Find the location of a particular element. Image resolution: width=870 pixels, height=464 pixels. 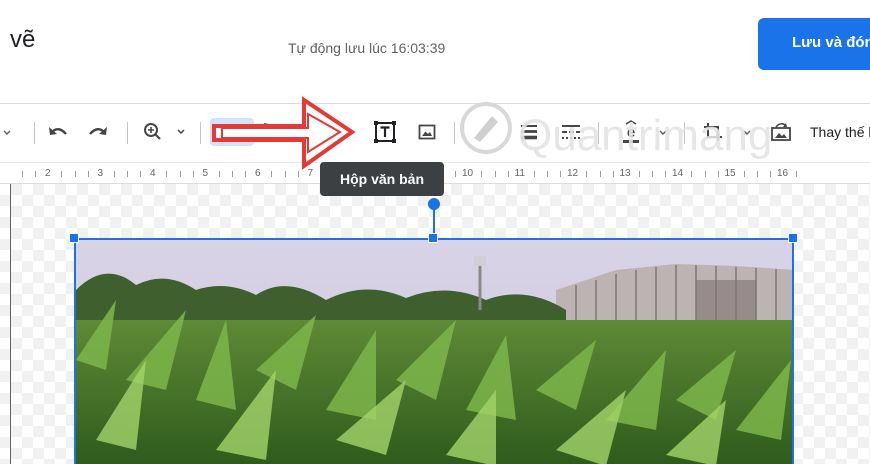

font-color-icon: e is located at coordinates (631, 132).